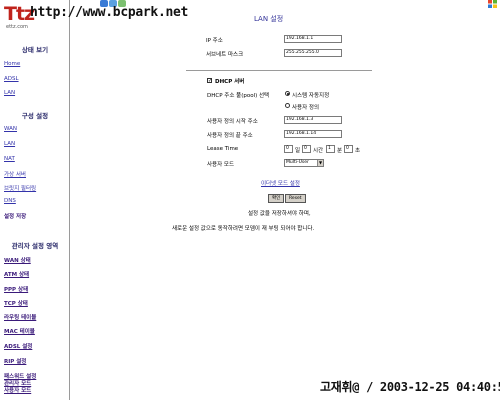  I want to click on logo-subtext: ettz.com, so click(17, 27).